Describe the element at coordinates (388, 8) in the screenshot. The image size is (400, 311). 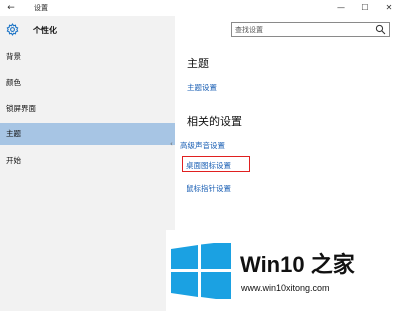
I see `close-button: ✕` at that location.